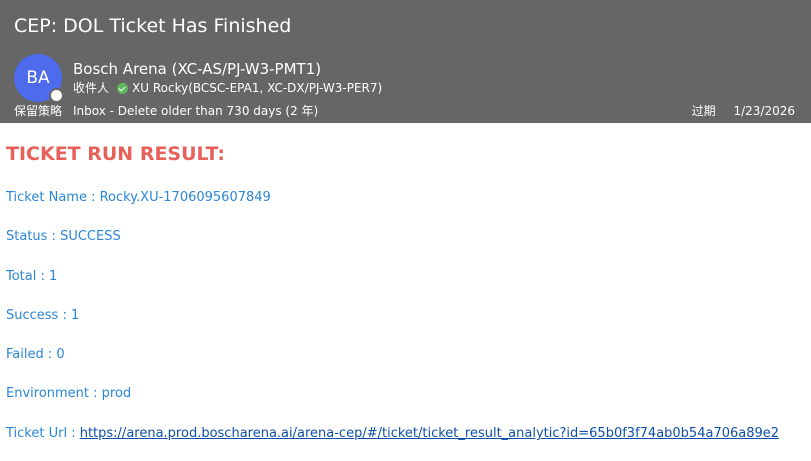  What do you see at coordinates (38, 78) in the screenshot?
I see `avatar-initials: BA` at bounding box center [38, 78].